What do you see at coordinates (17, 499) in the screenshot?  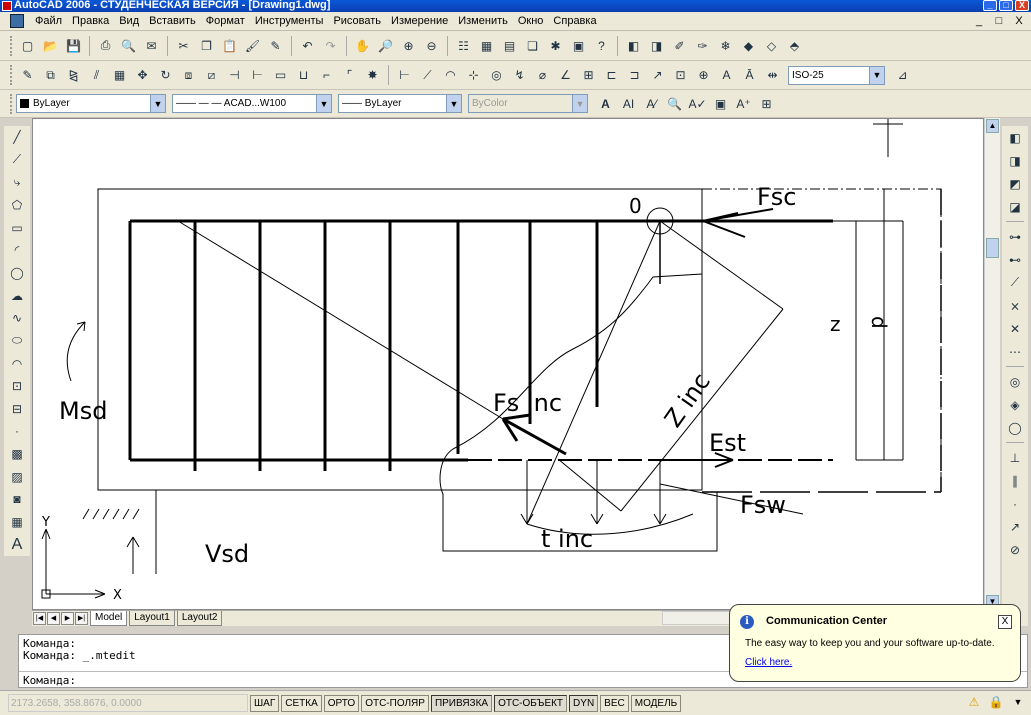 I see `region-icon: ◙` at bounding box center [17, 499].